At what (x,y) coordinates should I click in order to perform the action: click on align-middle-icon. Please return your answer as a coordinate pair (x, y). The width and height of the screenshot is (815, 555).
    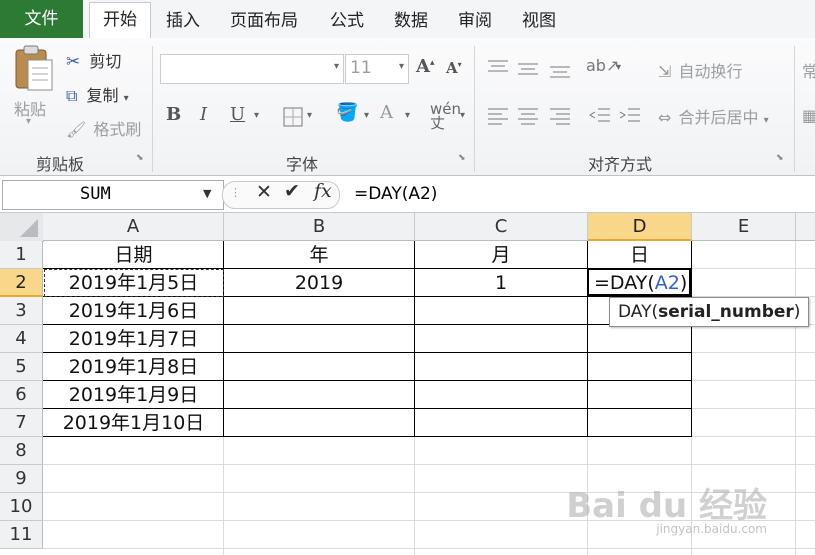
    Looking at the image, I should click on (528, 70).